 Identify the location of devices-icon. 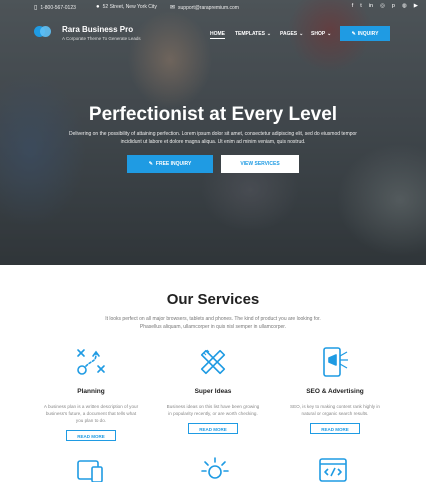
(90, 471).